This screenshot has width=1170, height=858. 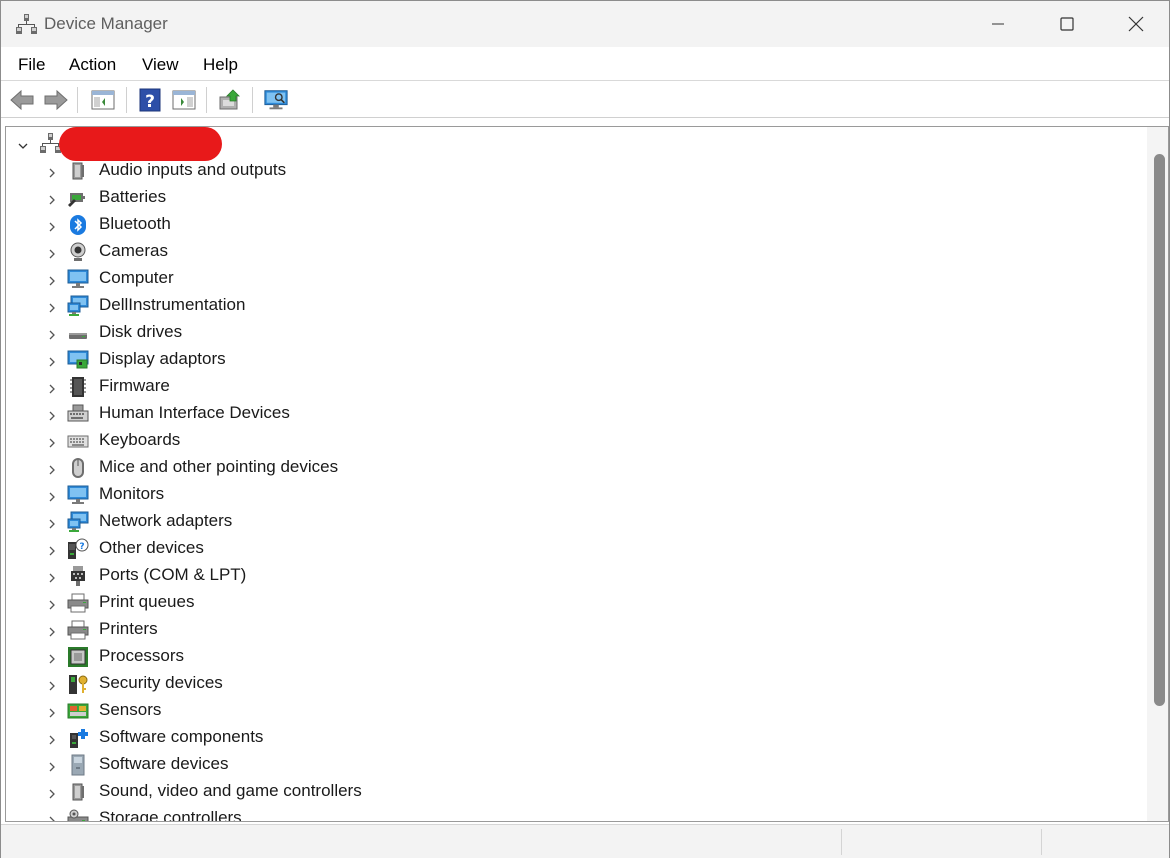 I want to click on menu-action: Action, so click(x=92, y=65).